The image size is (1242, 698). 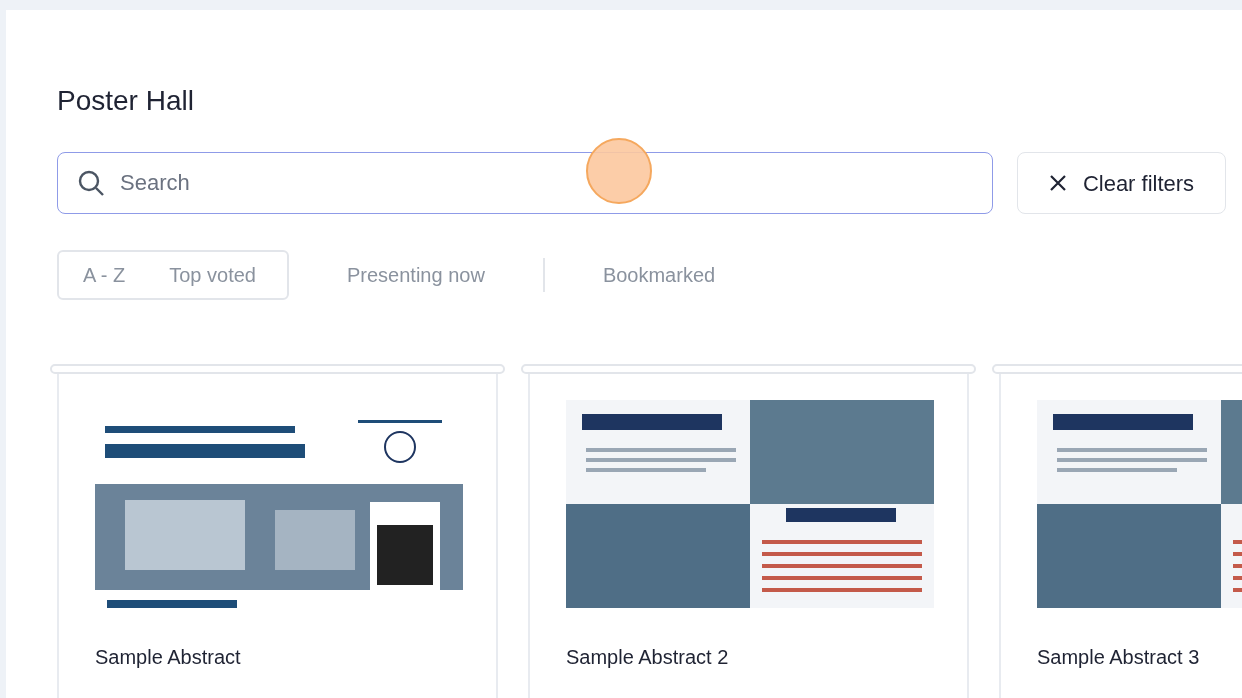 I want to click on poster-title: Sample Abstract, so click(x=168, y=657).